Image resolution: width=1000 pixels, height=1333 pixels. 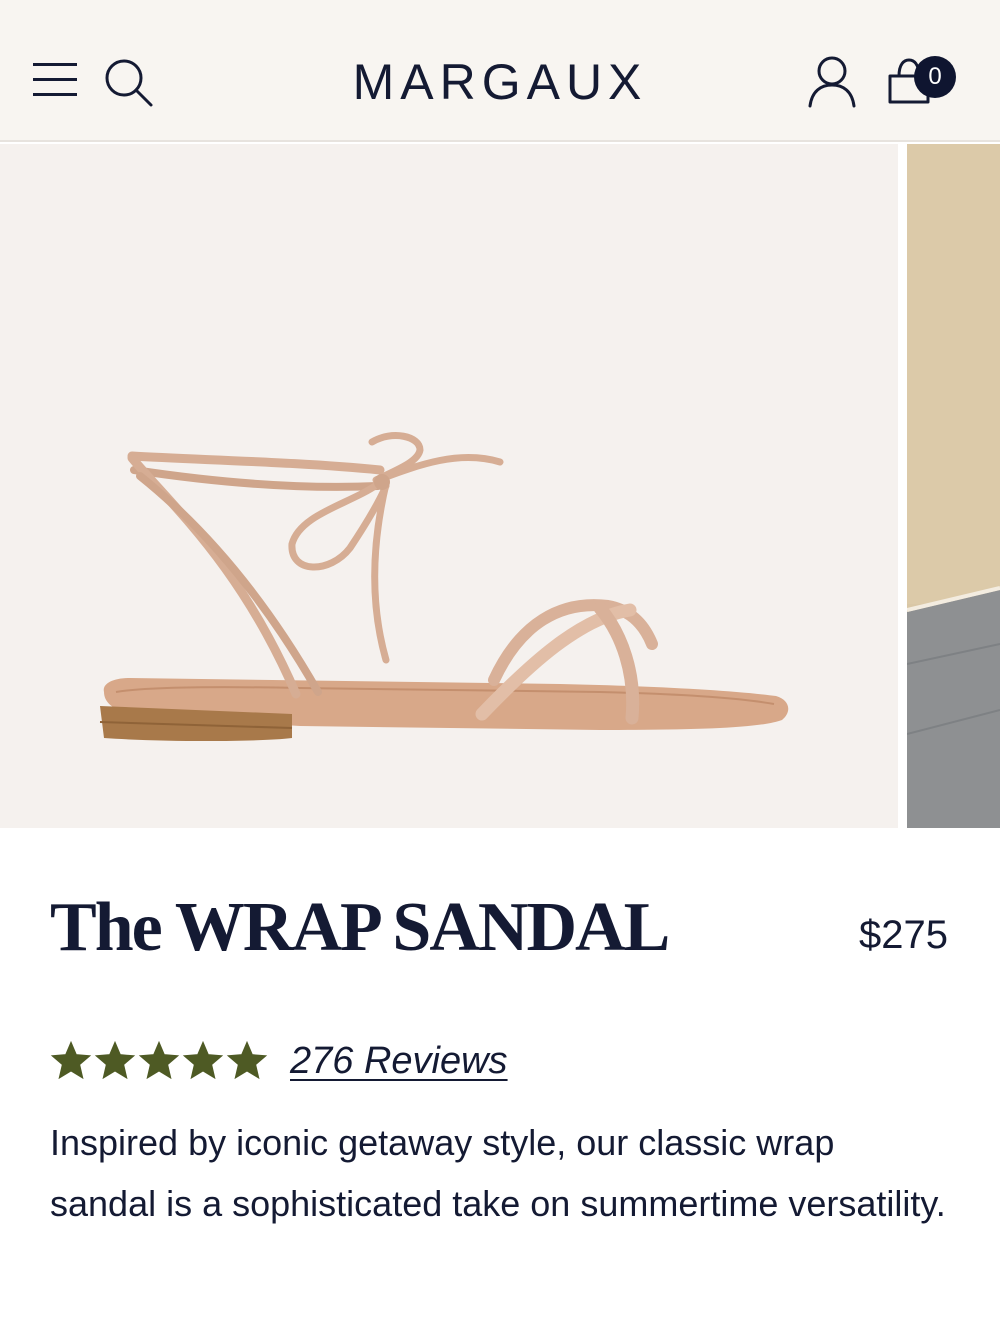 I want to click on brand-logo: MARGAUX, so click(x=500, y=82).